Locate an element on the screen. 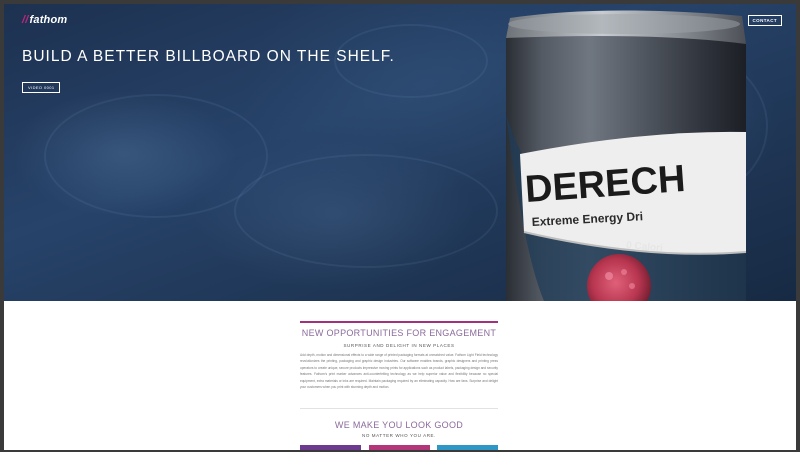 This screenshot has height=452, width=800. section-accent-bar is located at coordinates (399, 322).